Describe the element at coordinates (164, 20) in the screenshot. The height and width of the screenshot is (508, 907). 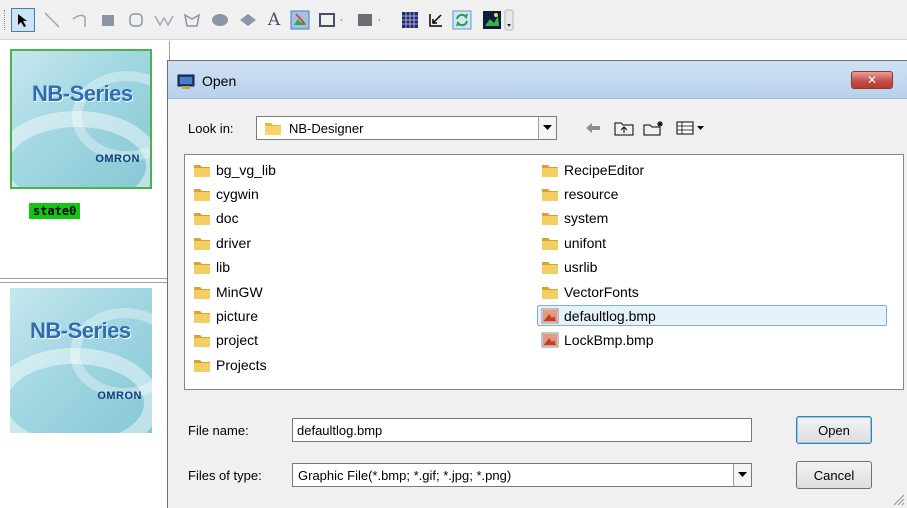
I see `polyline-icon` at that location.